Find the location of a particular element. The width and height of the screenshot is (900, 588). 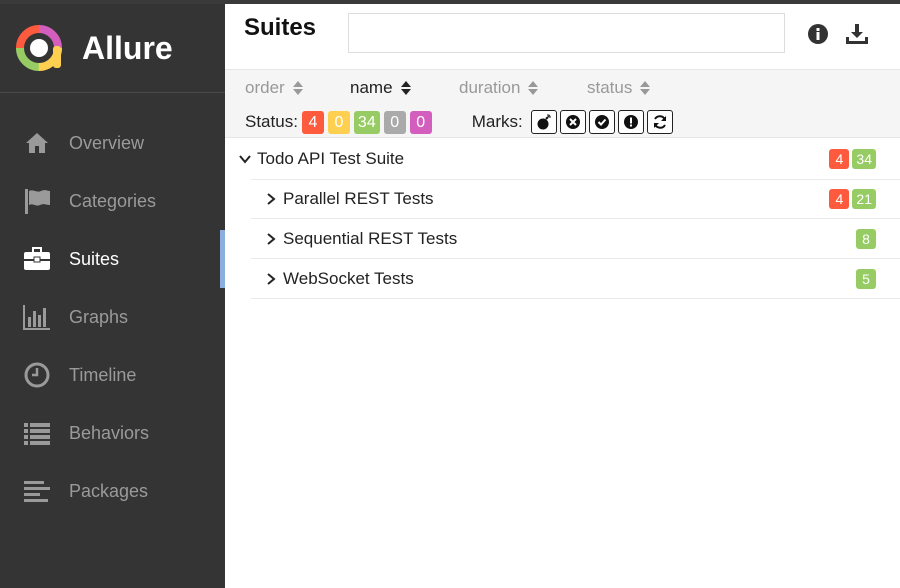

list-icon is located at coordinates (37, 433).